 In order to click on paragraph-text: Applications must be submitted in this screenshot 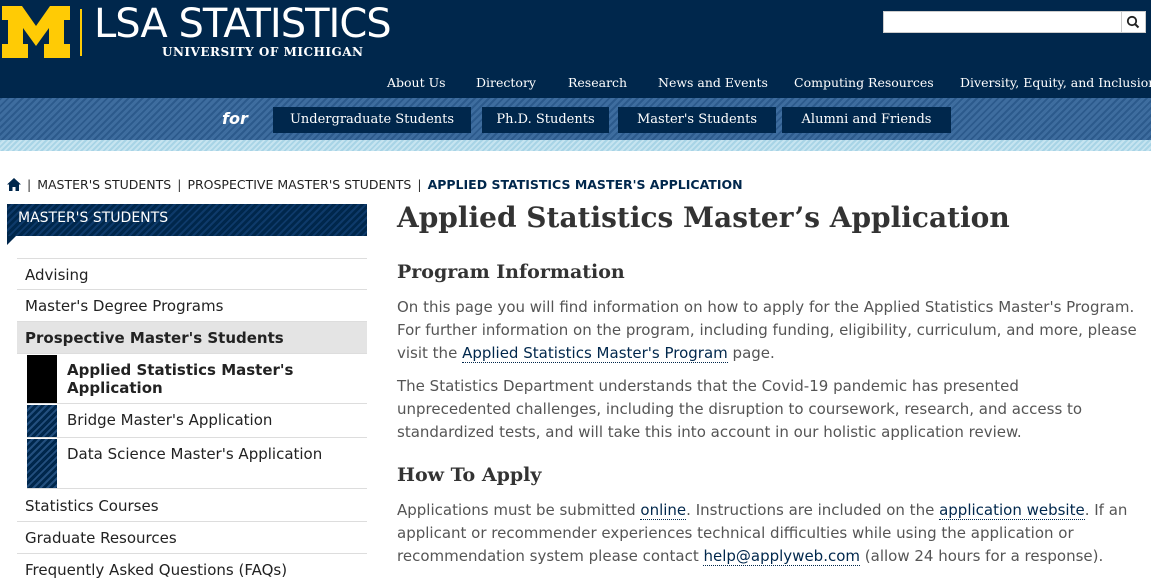, I will do `click(519, 510)`.